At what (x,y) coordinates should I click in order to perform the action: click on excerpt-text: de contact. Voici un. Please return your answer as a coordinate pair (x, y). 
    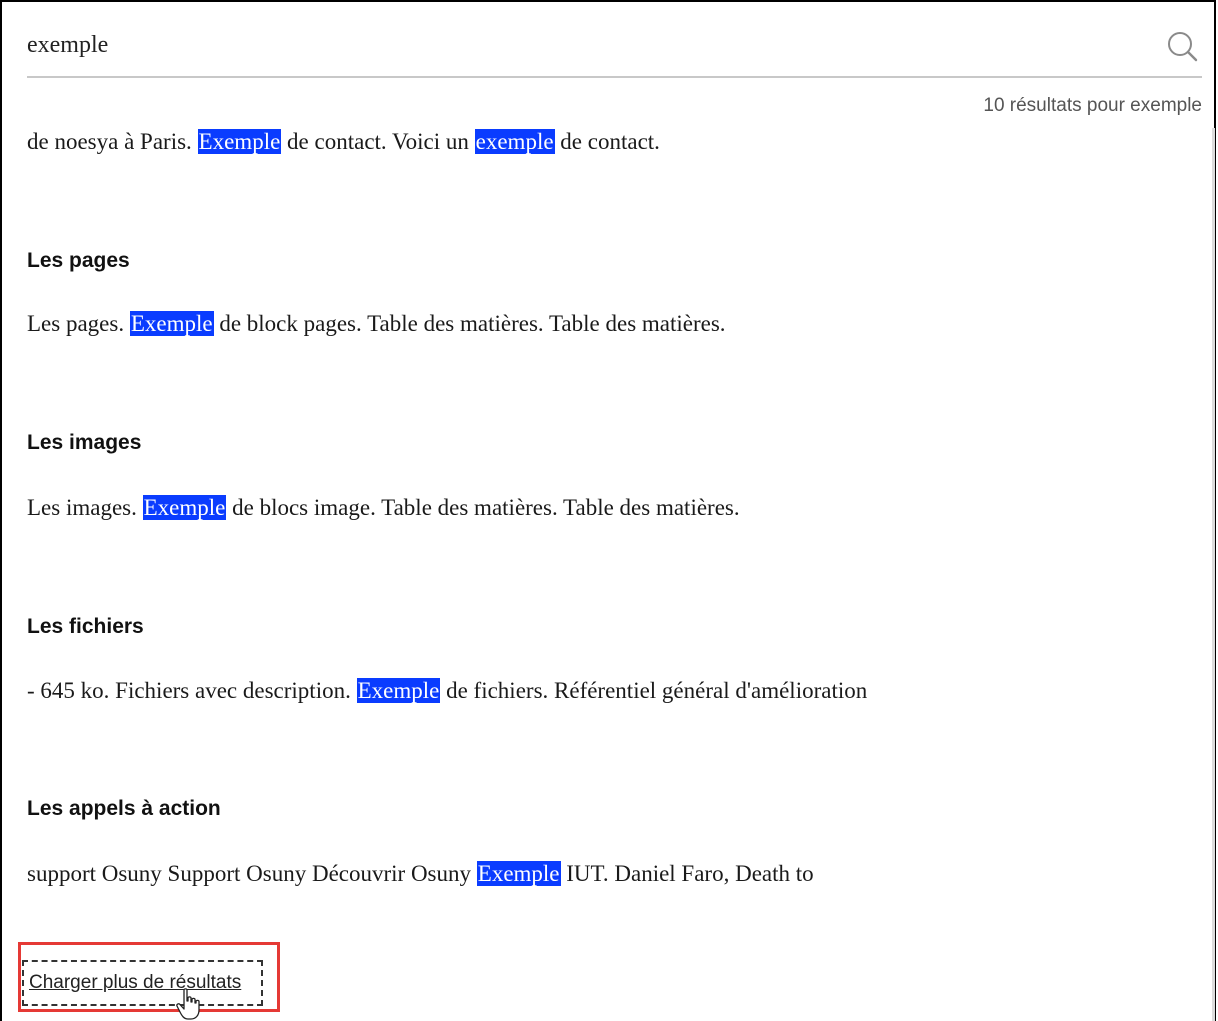
    Looking at the image, I should click on (378, 141).